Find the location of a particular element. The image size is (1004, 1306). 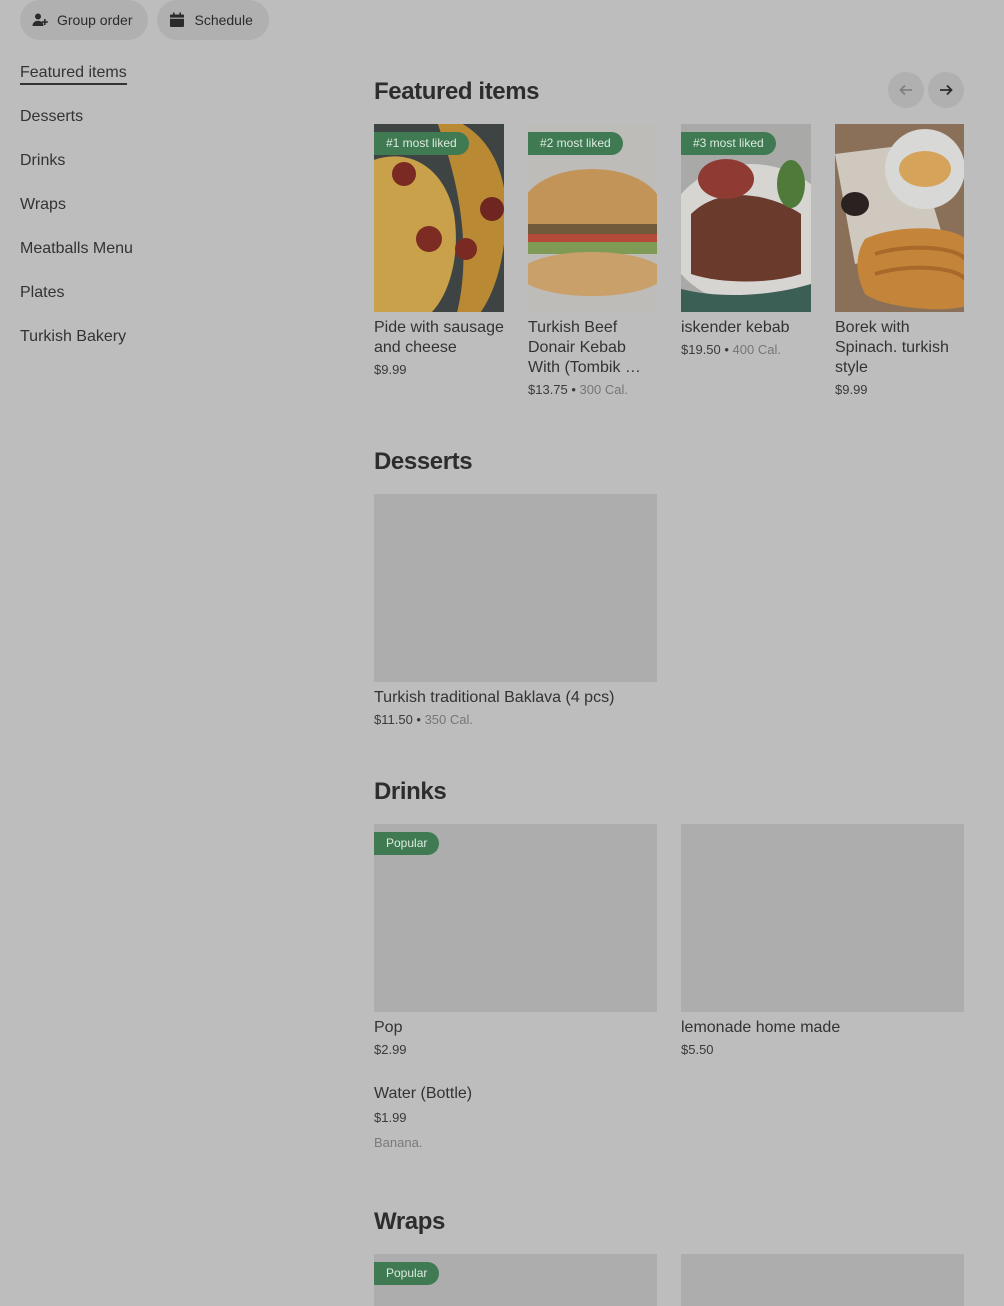

section-title-desserts: Desserts is located at coordinates (423, 461).